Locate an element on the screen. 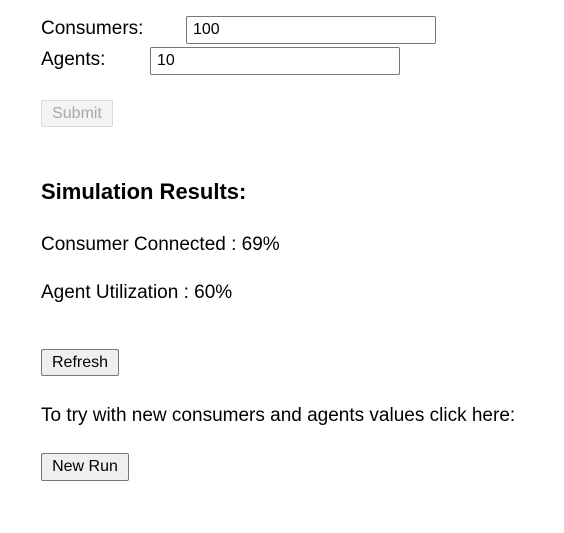 The image size is (564, 533). consumers-label: Consumers: is located at coordinates (92, 28).